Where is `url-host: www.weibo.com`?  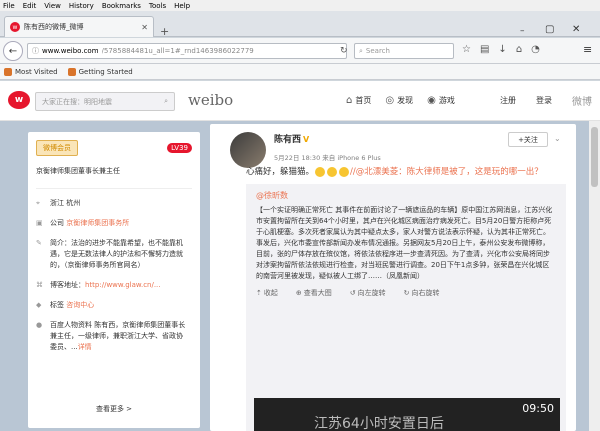 url-host: www.weibo.com is located at coordinates (70, 51).